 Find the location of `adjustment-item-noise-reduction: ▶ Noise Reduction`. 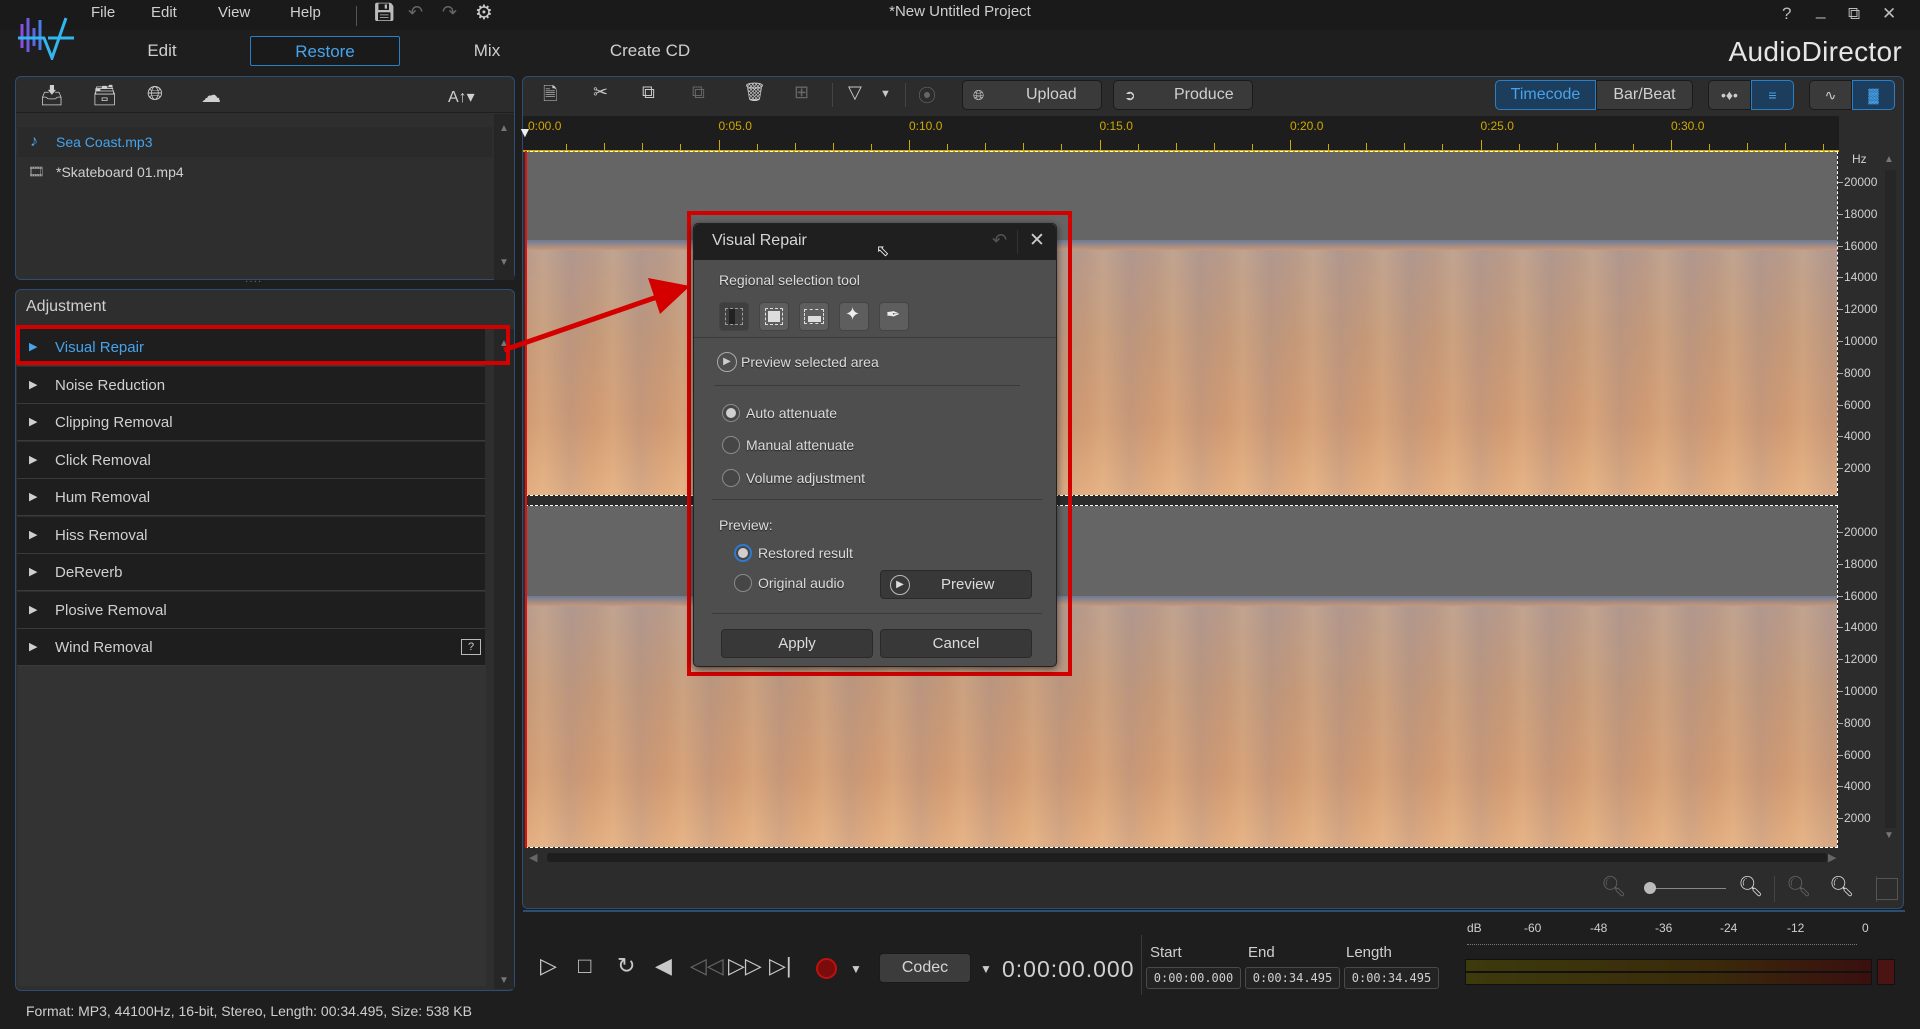

adjustment-item-noise-reduction: ▶ Noise Reduction is located at coordinates (251, 385).